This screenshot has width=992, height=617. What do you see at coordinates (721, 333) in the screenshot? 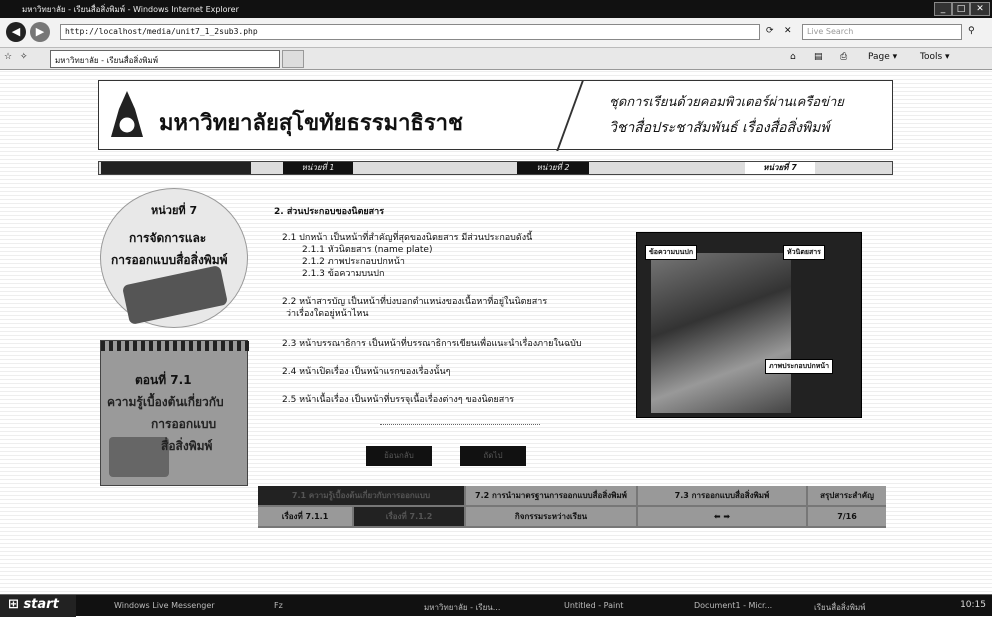
I see `cover-photo` at bounding box center [721, 333].